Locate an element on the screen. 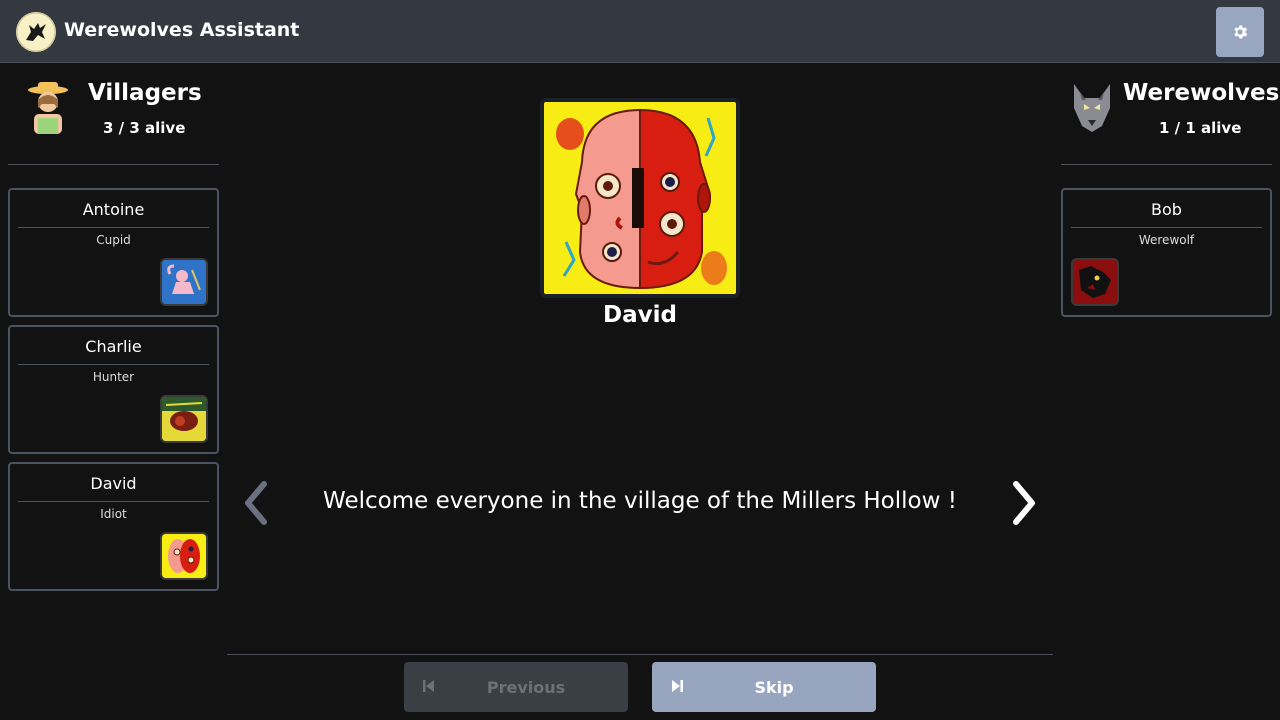  werewolf-icon is located at coordinates (1095, 282).